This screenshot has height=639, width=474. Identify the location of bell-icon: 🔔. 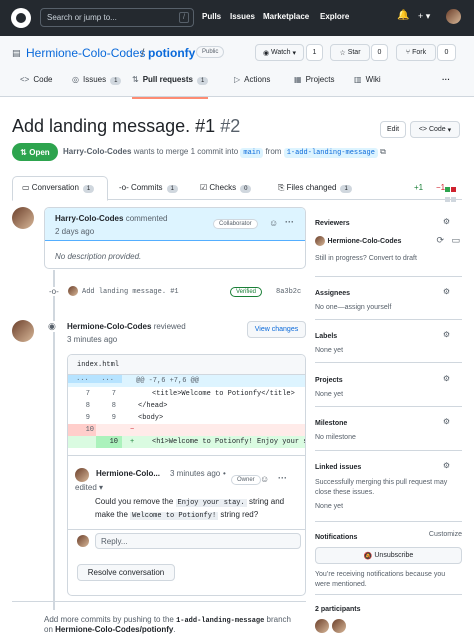
(403, 15).